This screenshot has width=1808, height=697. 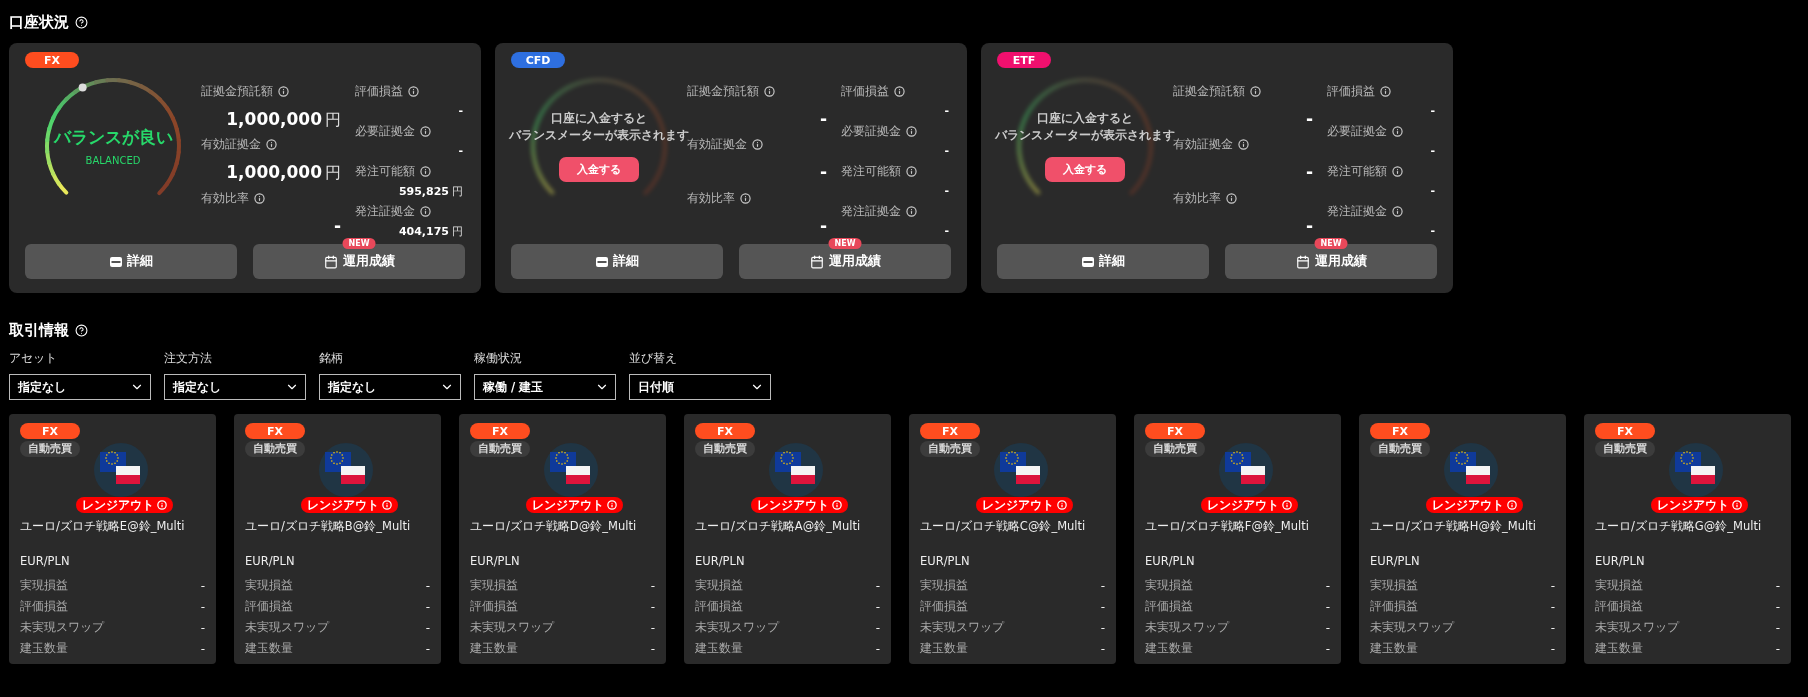 I want to click on strategy-card: FX 自動売買 レンジアウト ユーロ/ズロチ戦略H@鈴_Multi EUR/PLN 実現損益 - 評価損益 - 未実現スワップ - 建玉数量 -, so click(x=1462, y=539).